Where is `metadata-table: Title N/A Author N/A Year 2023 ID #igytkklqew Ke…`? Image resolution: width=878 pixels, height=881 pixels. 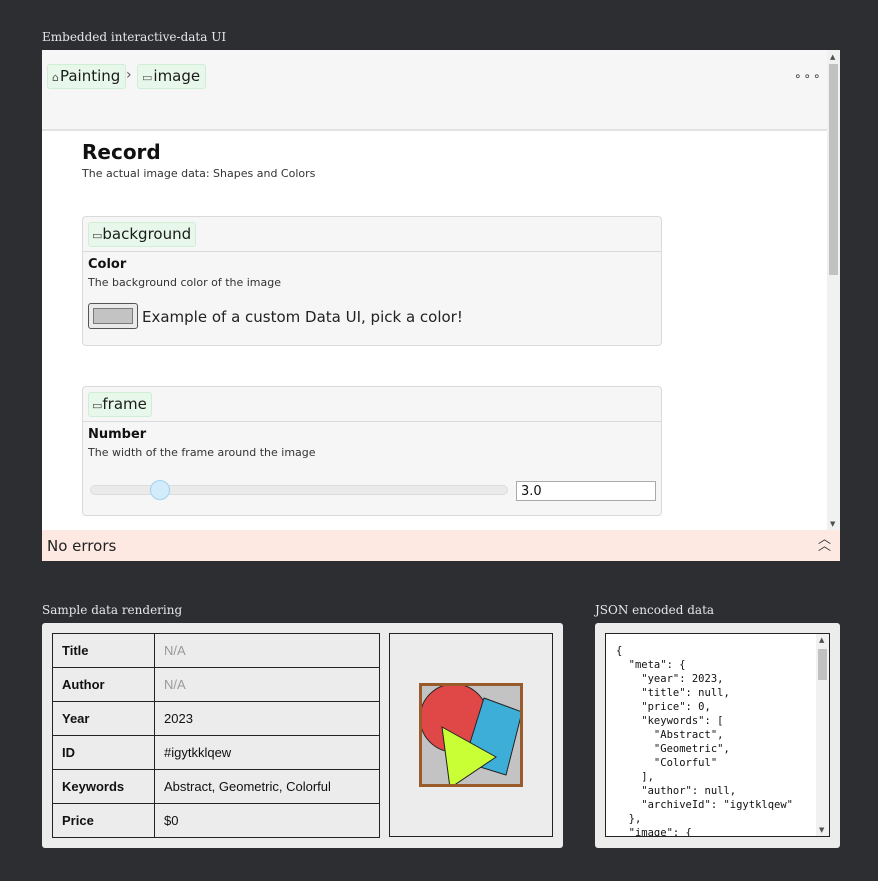 metadata-table: Title N/A Author N/A Year 2023 ID #igytkklqew Ke… is located at coordinates (216, 735).